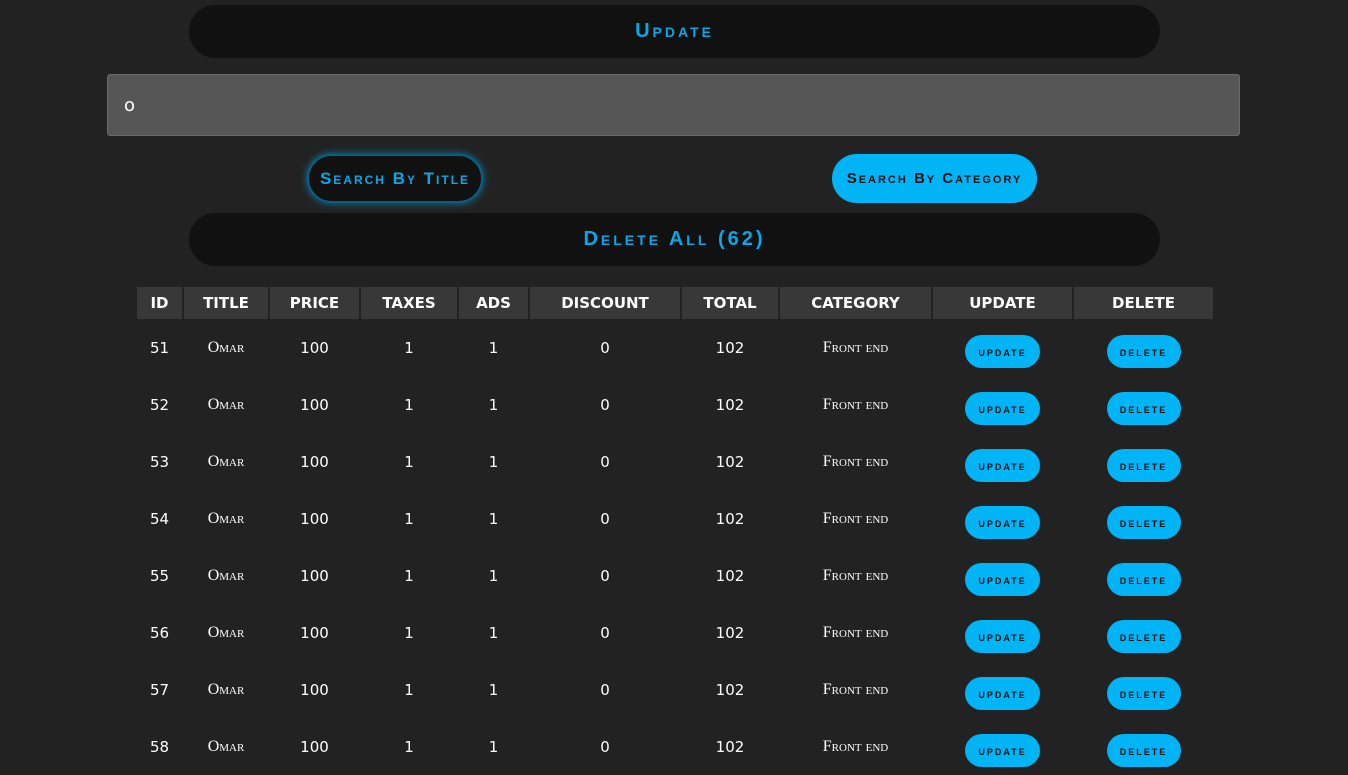 The height and width of the screenshot is (775, 1348). What do you see at coordinates (159, 404) in the screenshot?
I see `cell-id: 52` at bounding box center [159, 404].